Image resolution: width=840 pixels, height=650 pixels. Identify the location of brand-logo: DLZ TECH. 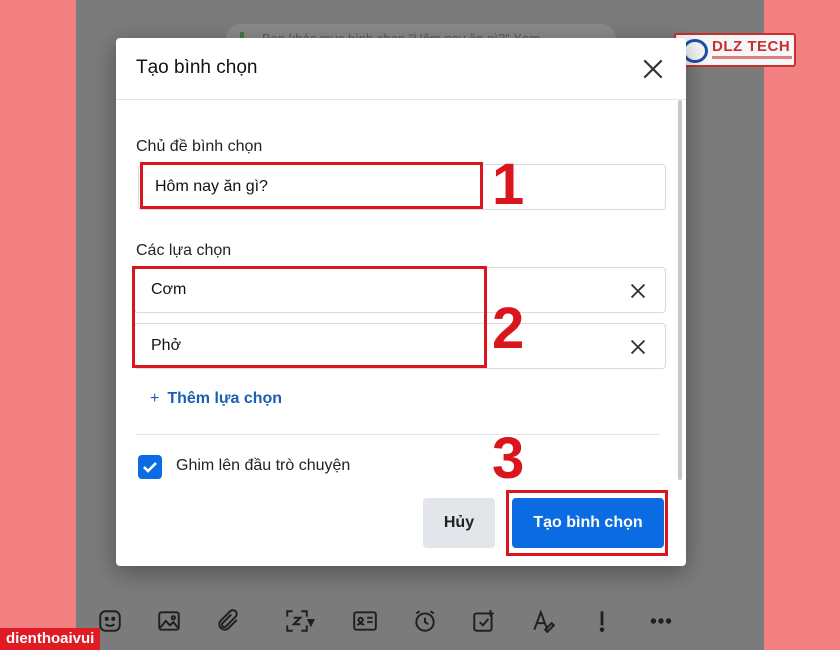
(735, 50).